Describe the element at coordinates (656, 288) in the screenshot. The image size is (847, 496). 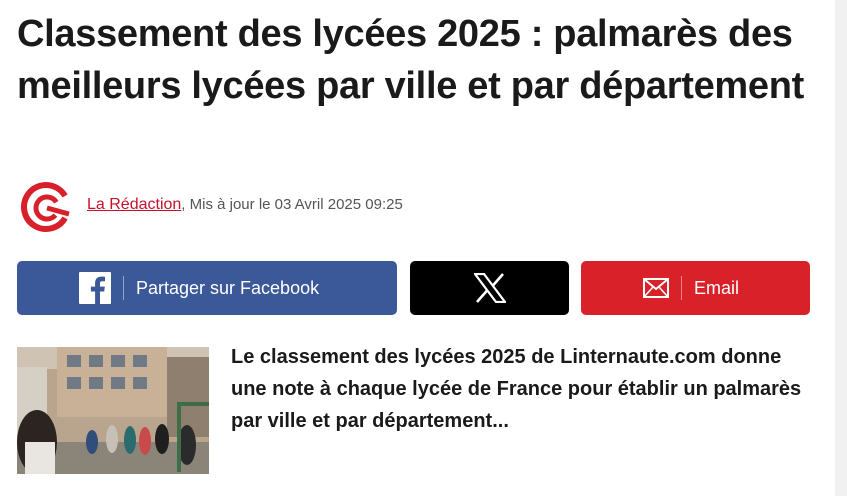
I see `envelope-icon` at that location.